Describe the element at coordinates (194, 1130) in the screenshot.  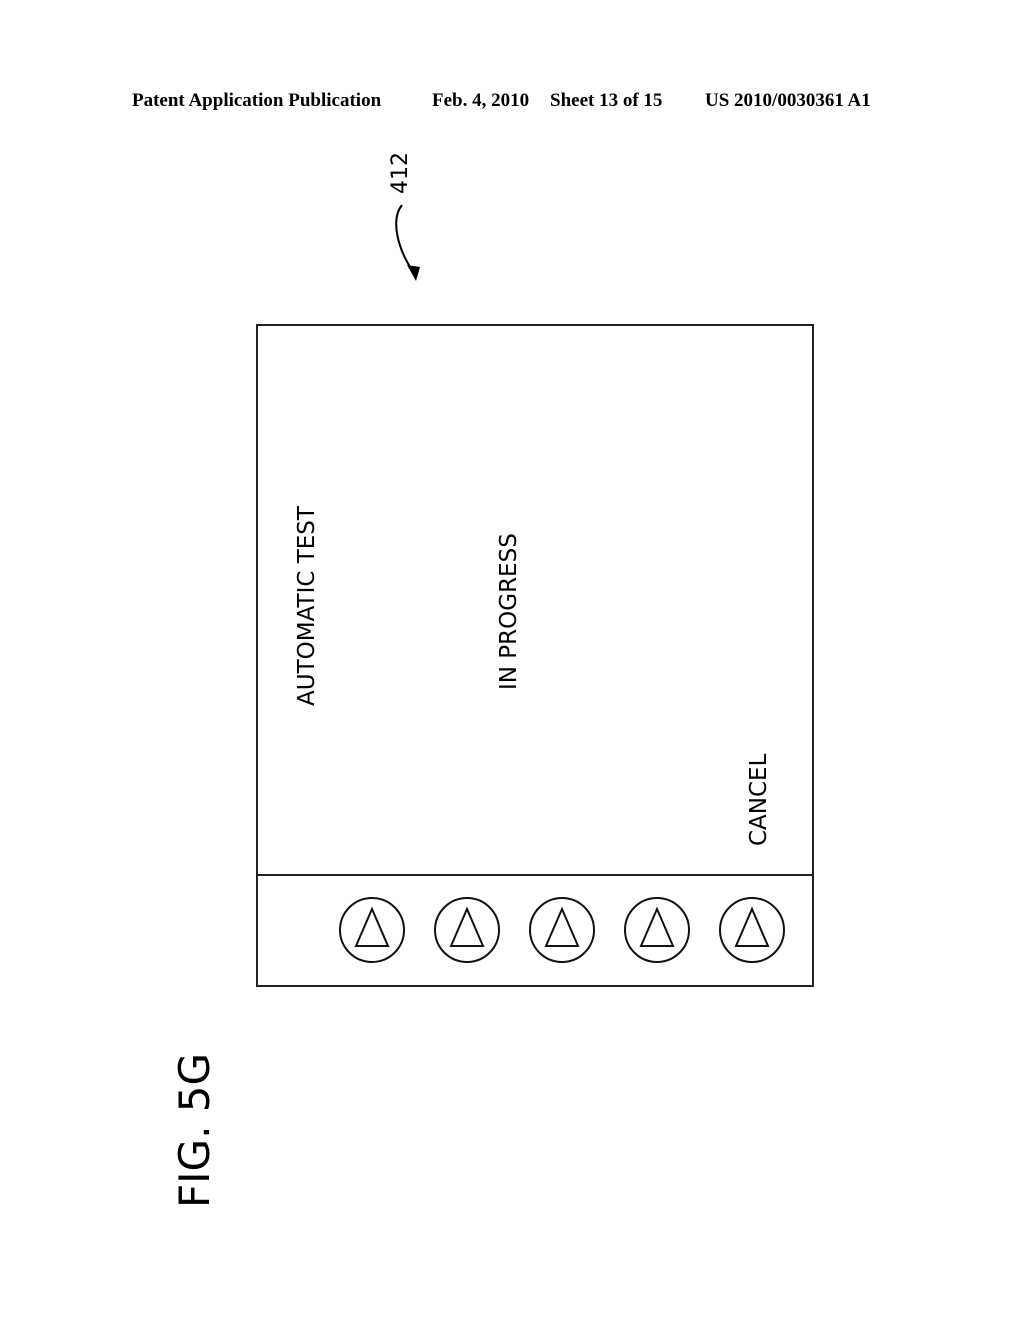
I see `figure-label: FIG. 5G` at that location.